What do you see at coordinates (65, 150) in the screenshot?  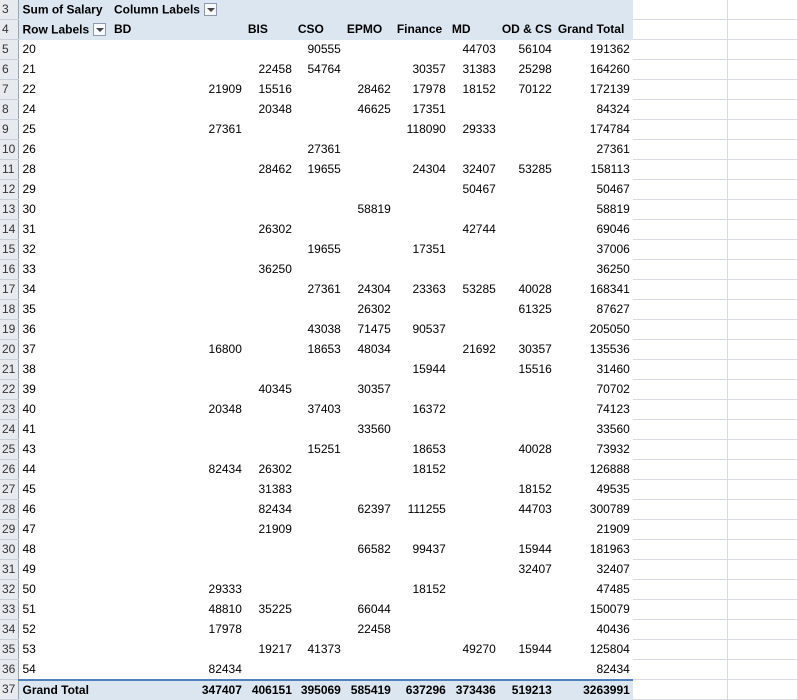 I see `row-label-cell: 26` at bounding box center [65, 150].